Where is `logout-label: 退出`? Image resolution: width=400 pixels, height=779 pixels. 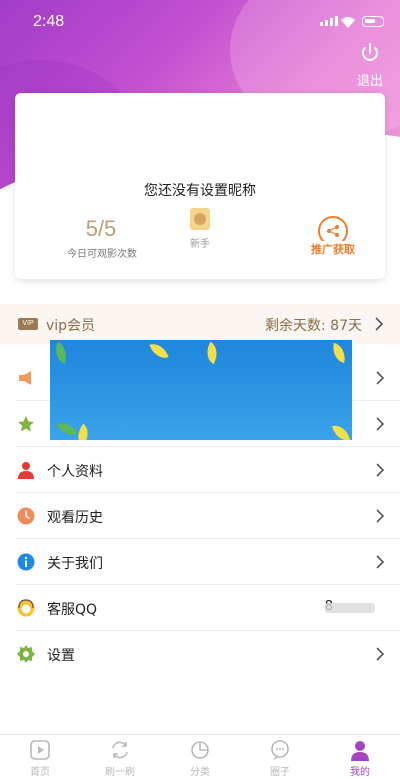
logout-label: 退出 is located at coordinates (369, 81).